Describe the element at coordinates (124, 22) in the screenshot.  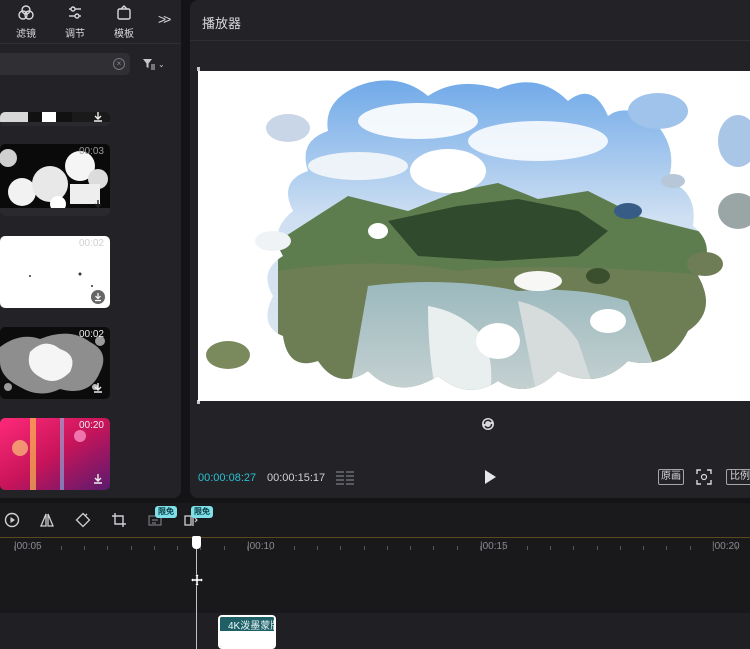
I see `tab-template: 模板` at that location.